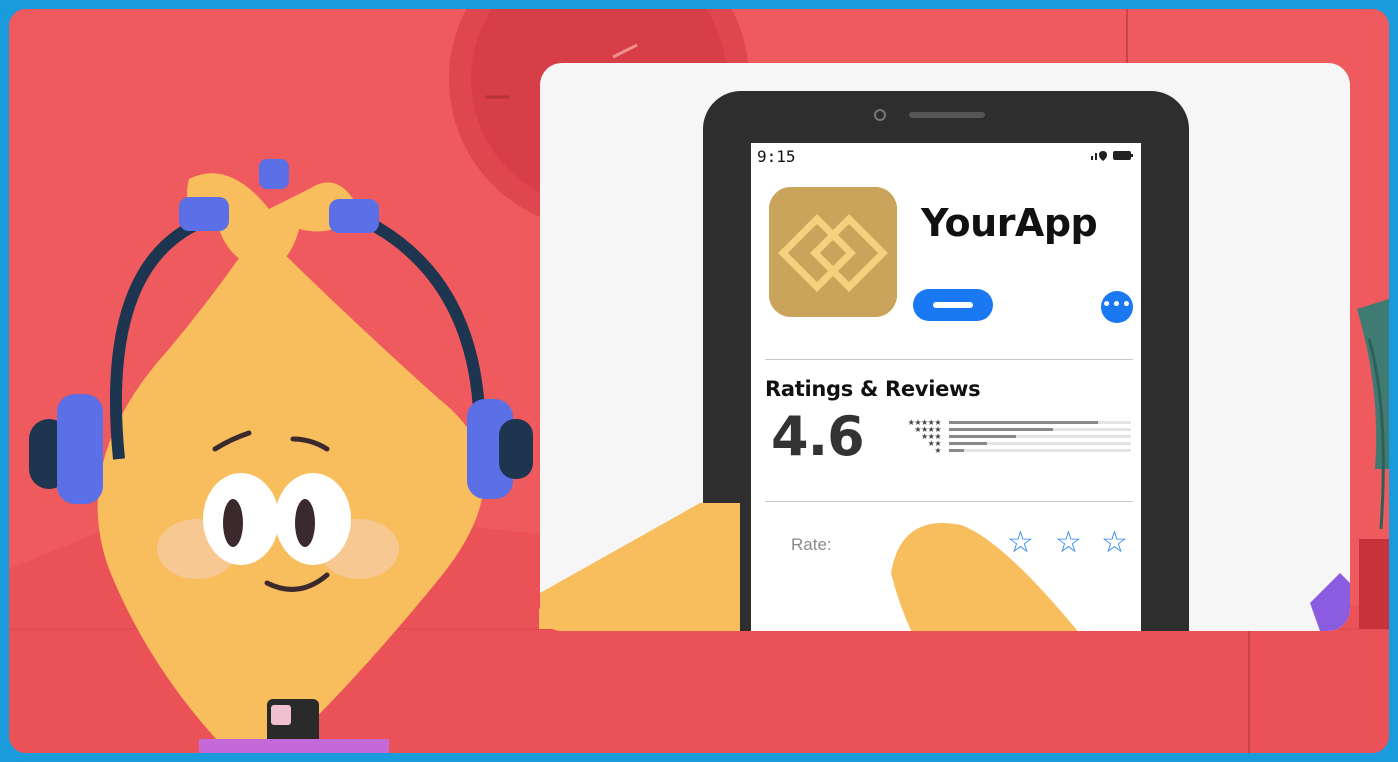  I want to click on rating-bar-1-fill, so click(956, 450).